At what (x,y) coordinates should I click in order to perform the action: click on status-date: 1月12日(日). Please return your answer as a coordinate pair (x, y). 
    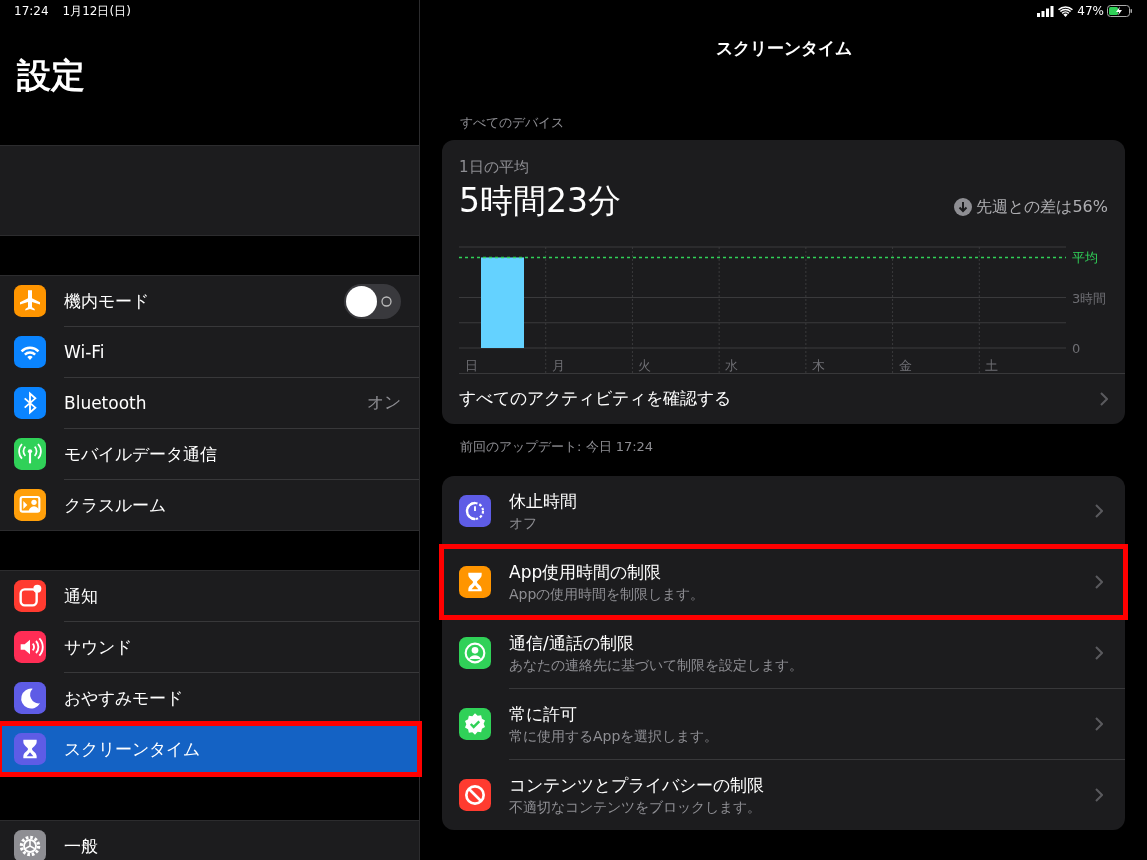
    Looking at the image, I should click on (96, 11).